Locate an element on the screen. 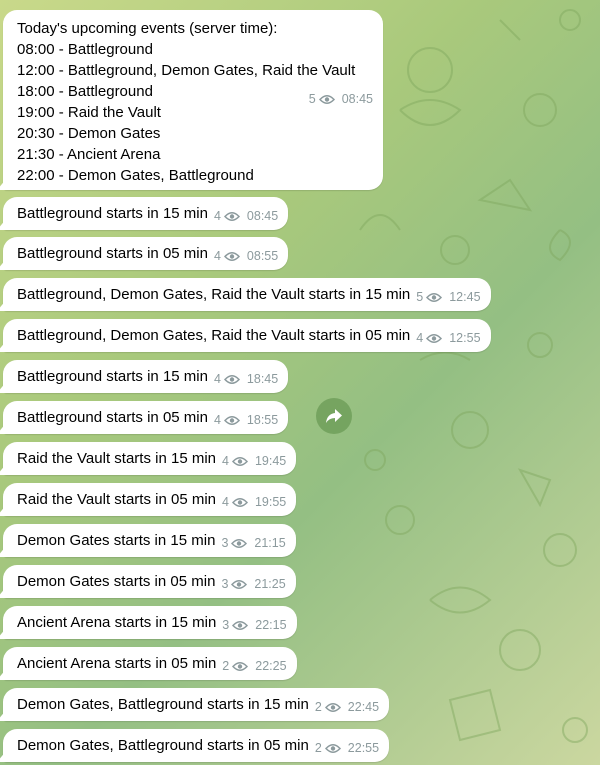 The image size is (600, 765). message-time: 22:55 is located at coordinates (363, 748).